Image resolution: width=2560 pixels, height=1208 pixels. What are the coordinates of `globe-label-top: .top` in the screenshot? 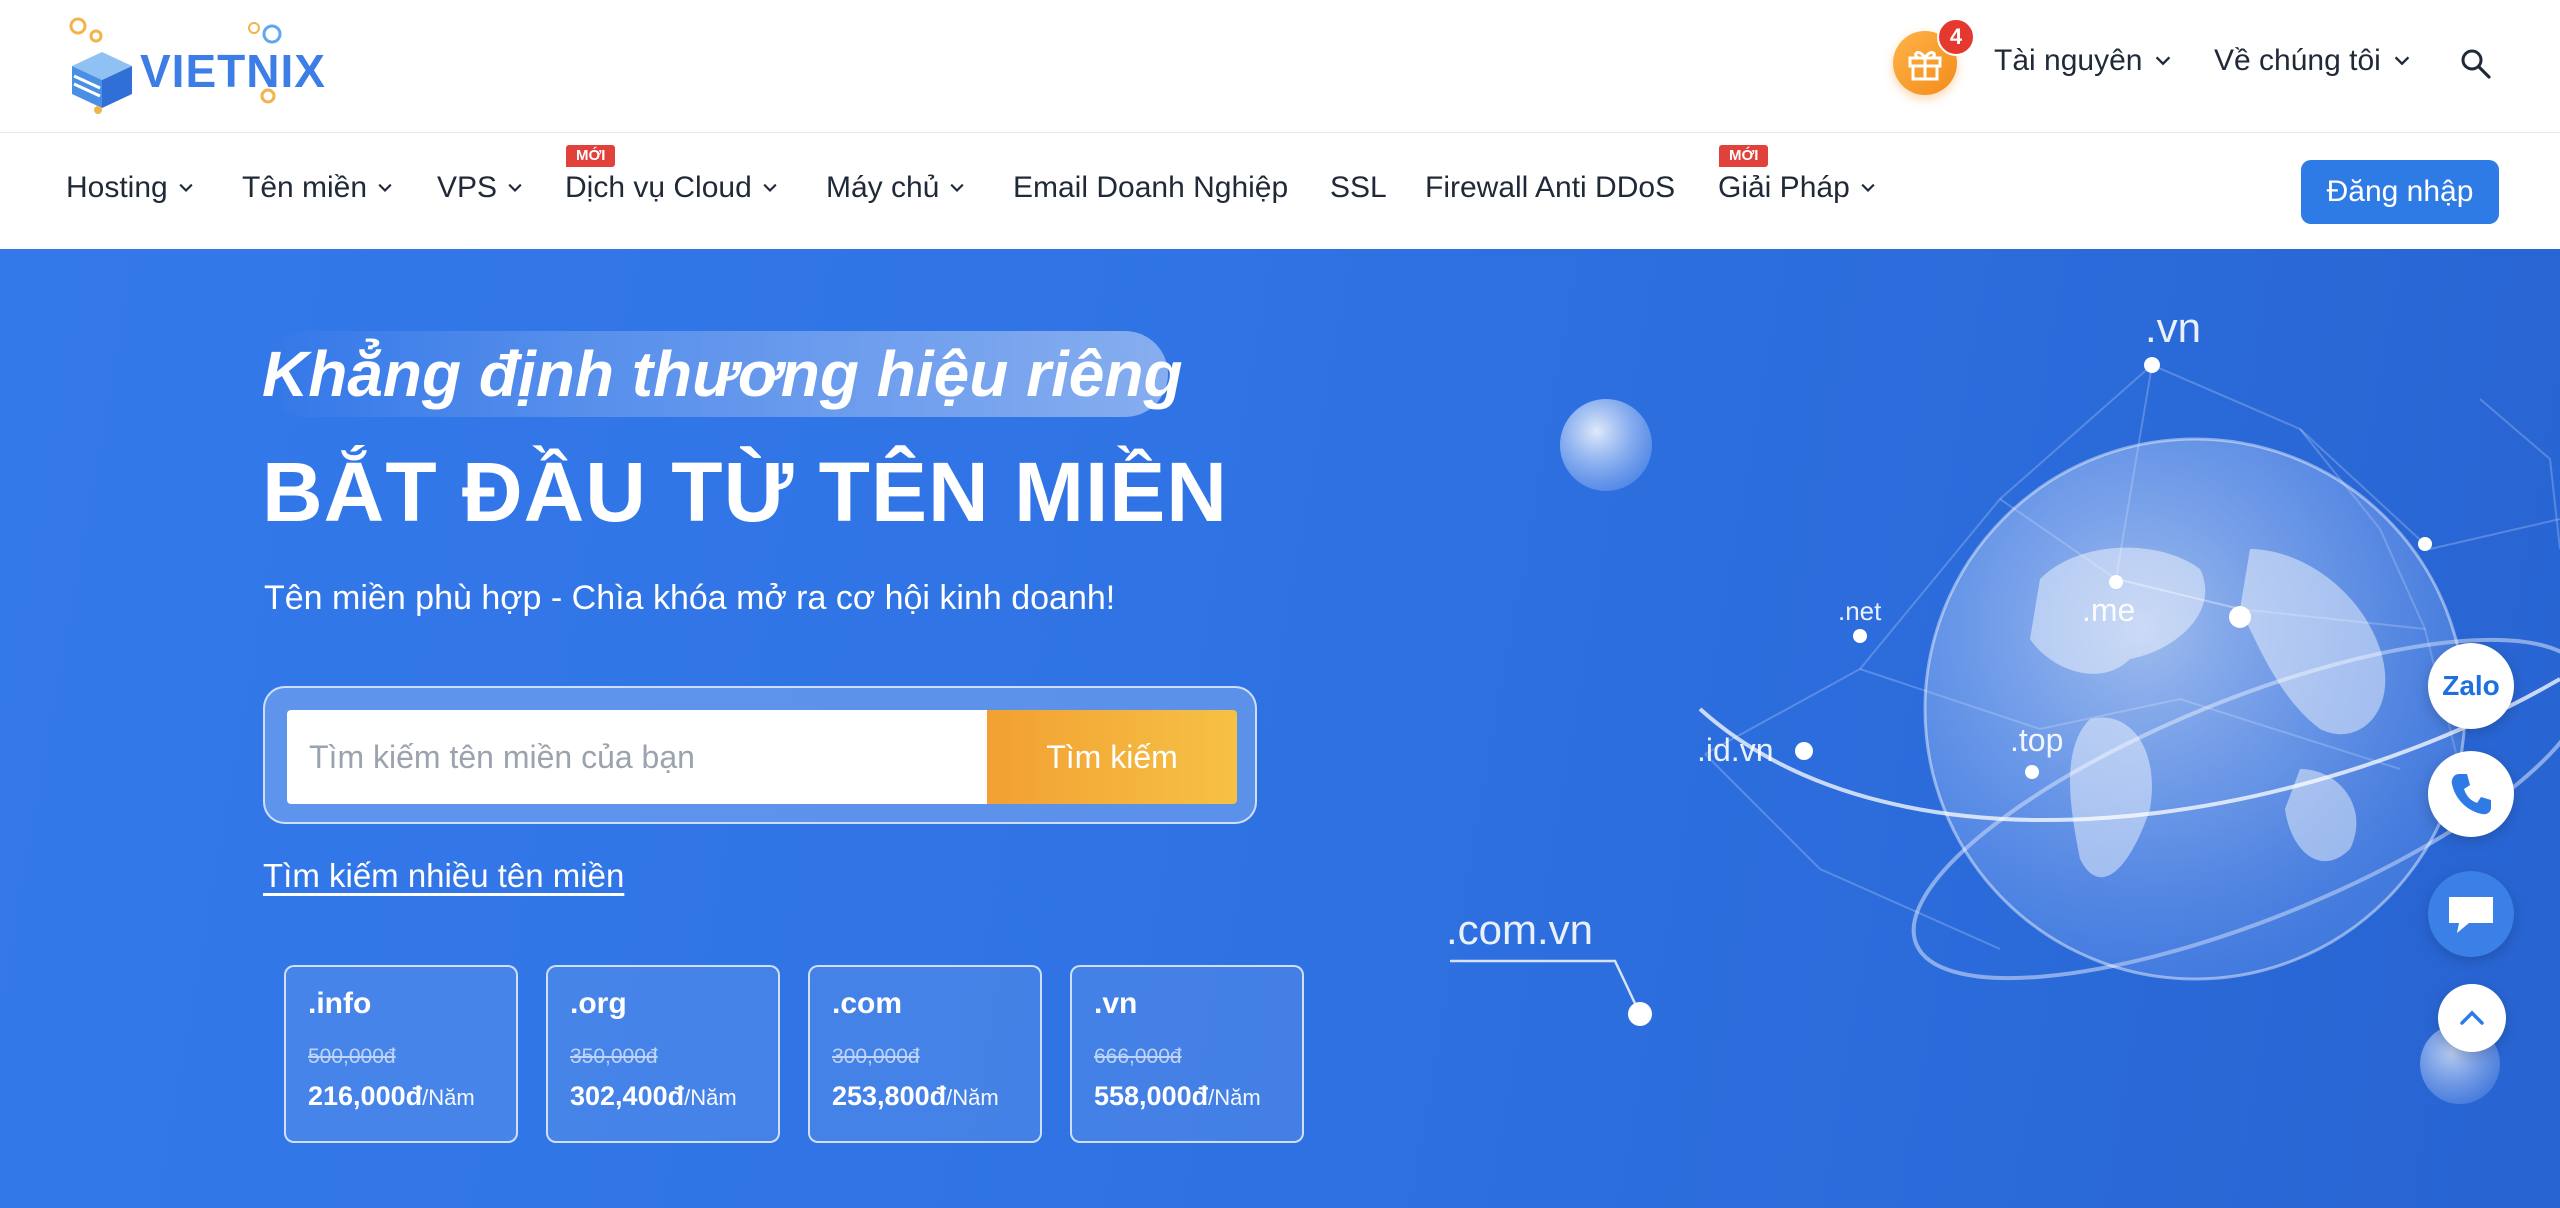 It's located at (2036, 740).